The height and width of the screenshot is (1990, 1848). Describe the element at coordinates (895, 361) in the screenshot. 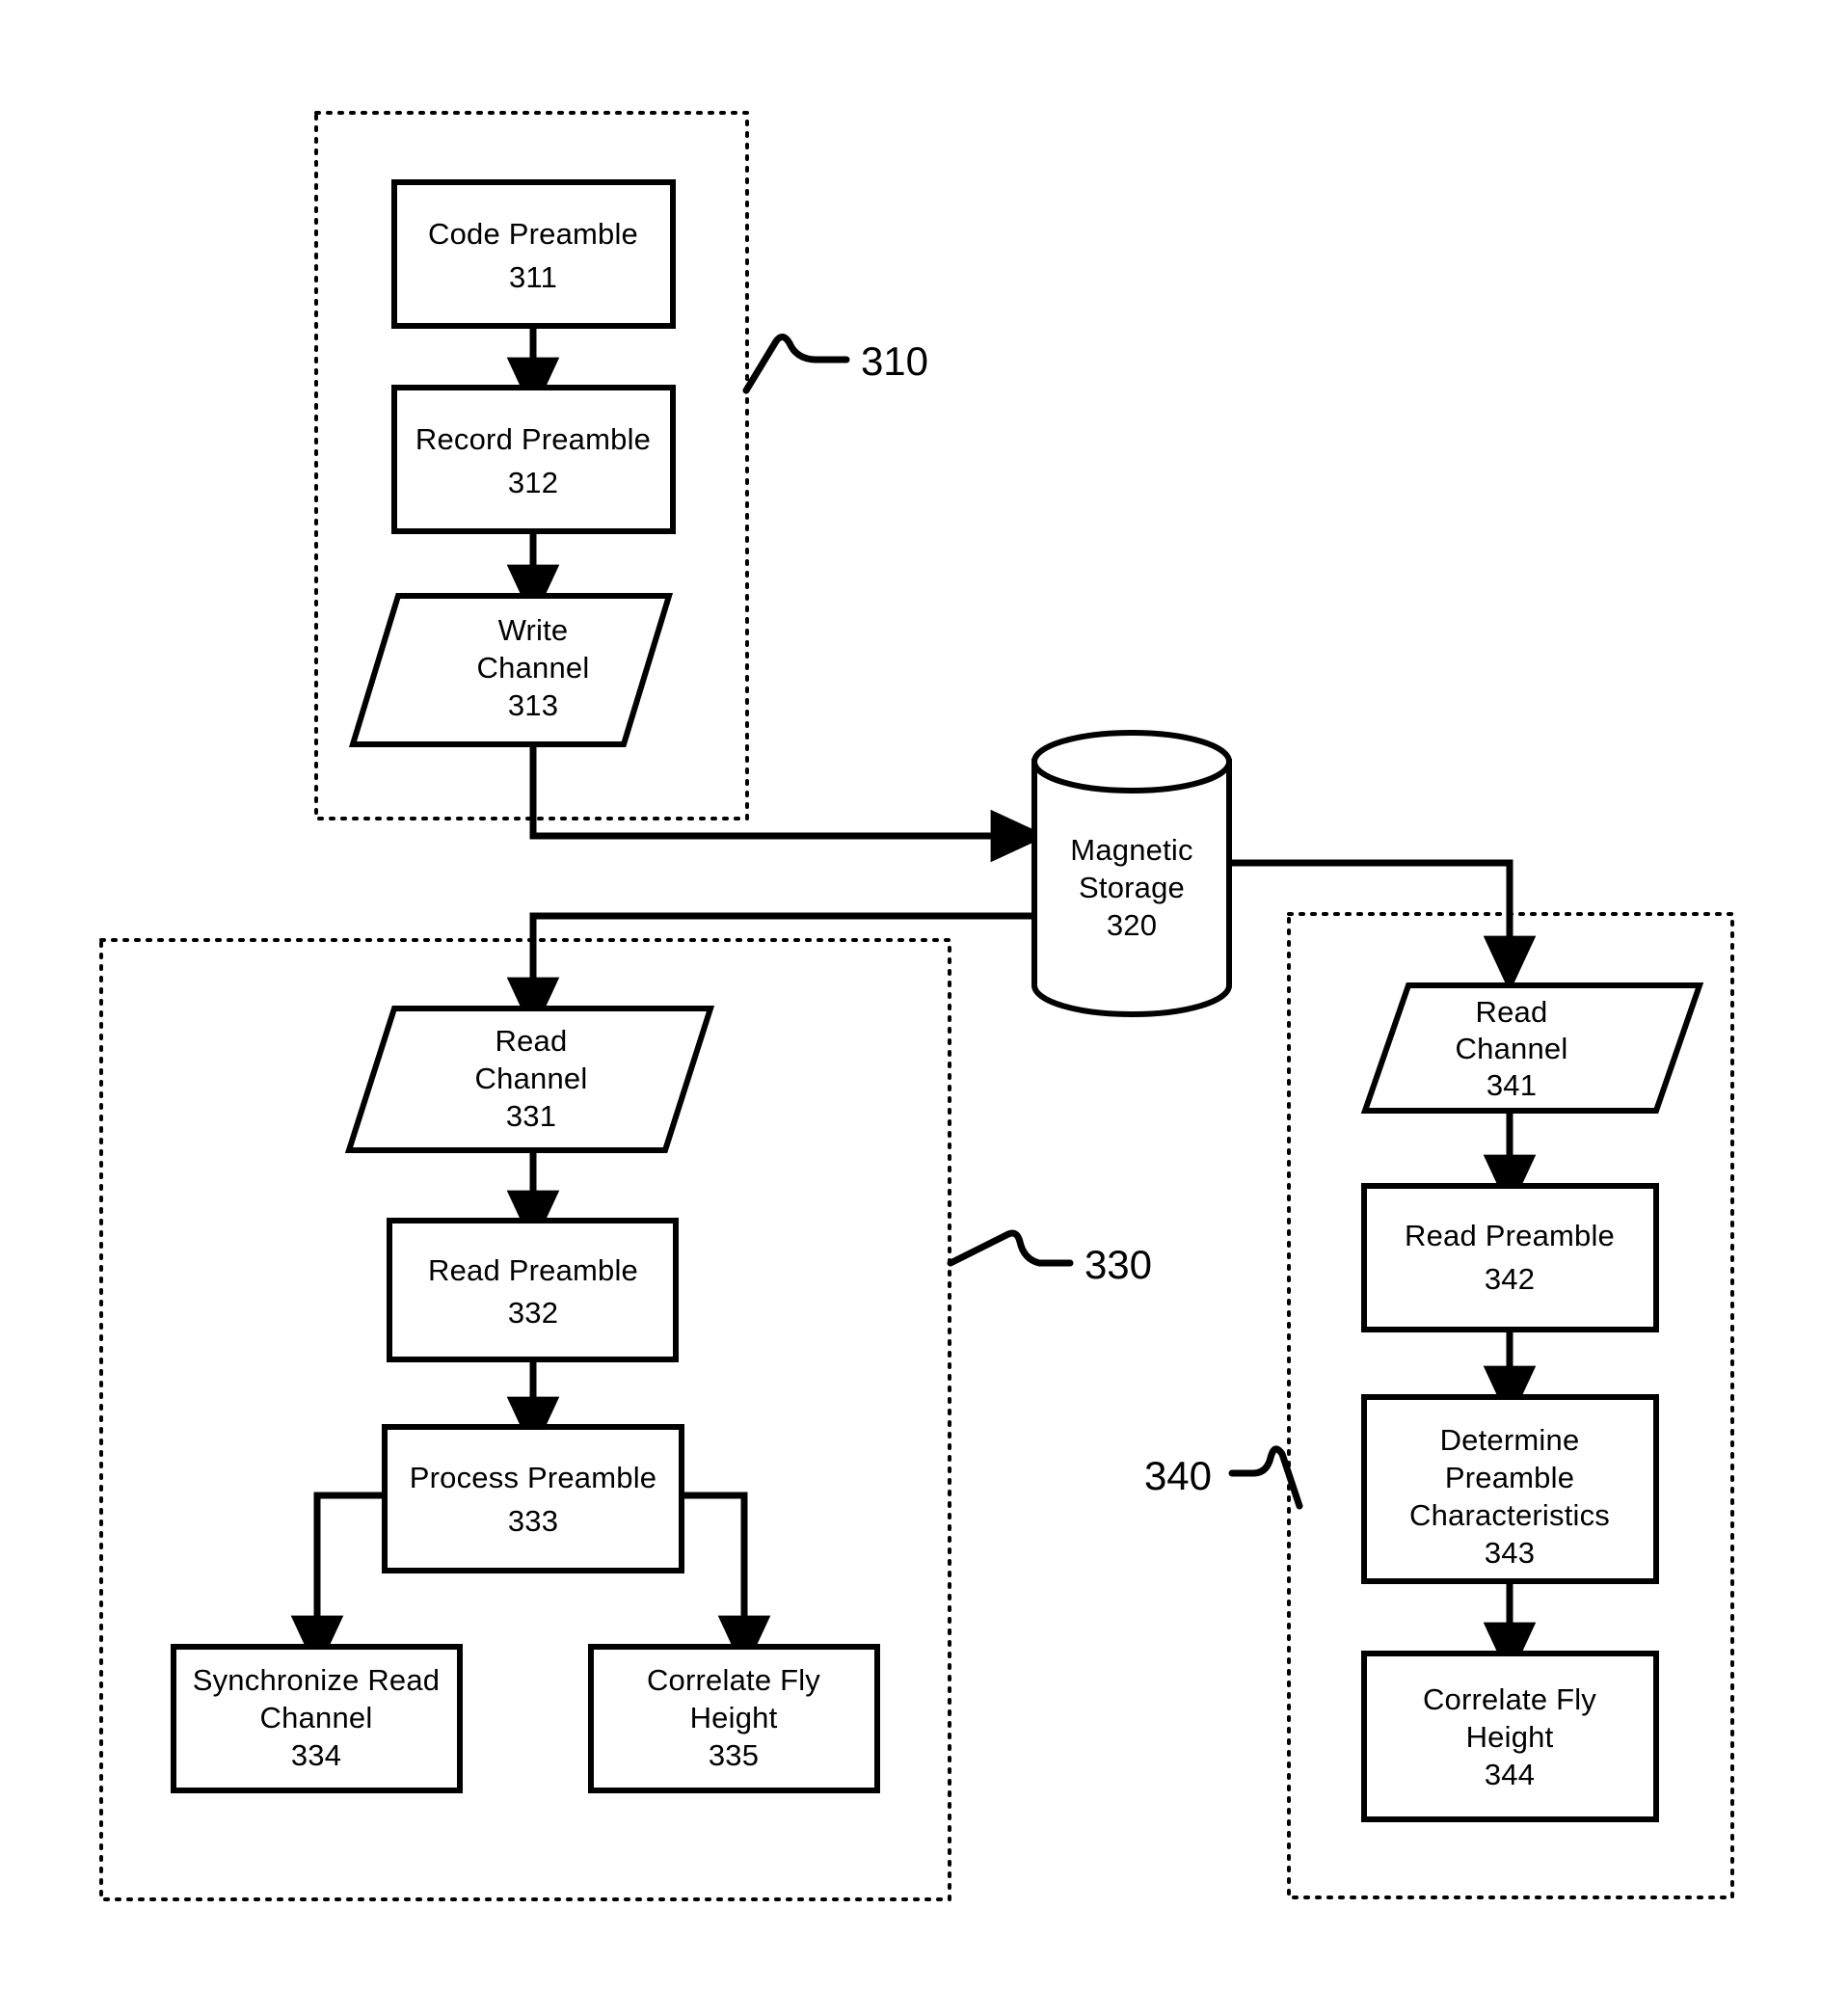

I see `group-310-ref-label: 310` at that location.